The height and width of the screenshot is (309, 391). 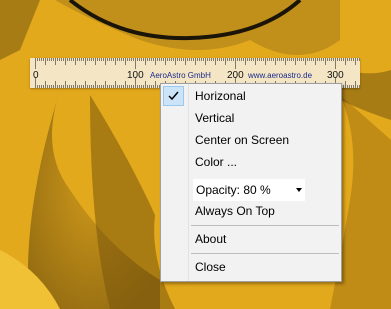 What do you see at coordinates (173, 96) in the screenshot?
I see `checkmark-icon` at bounding box center [173, 96].